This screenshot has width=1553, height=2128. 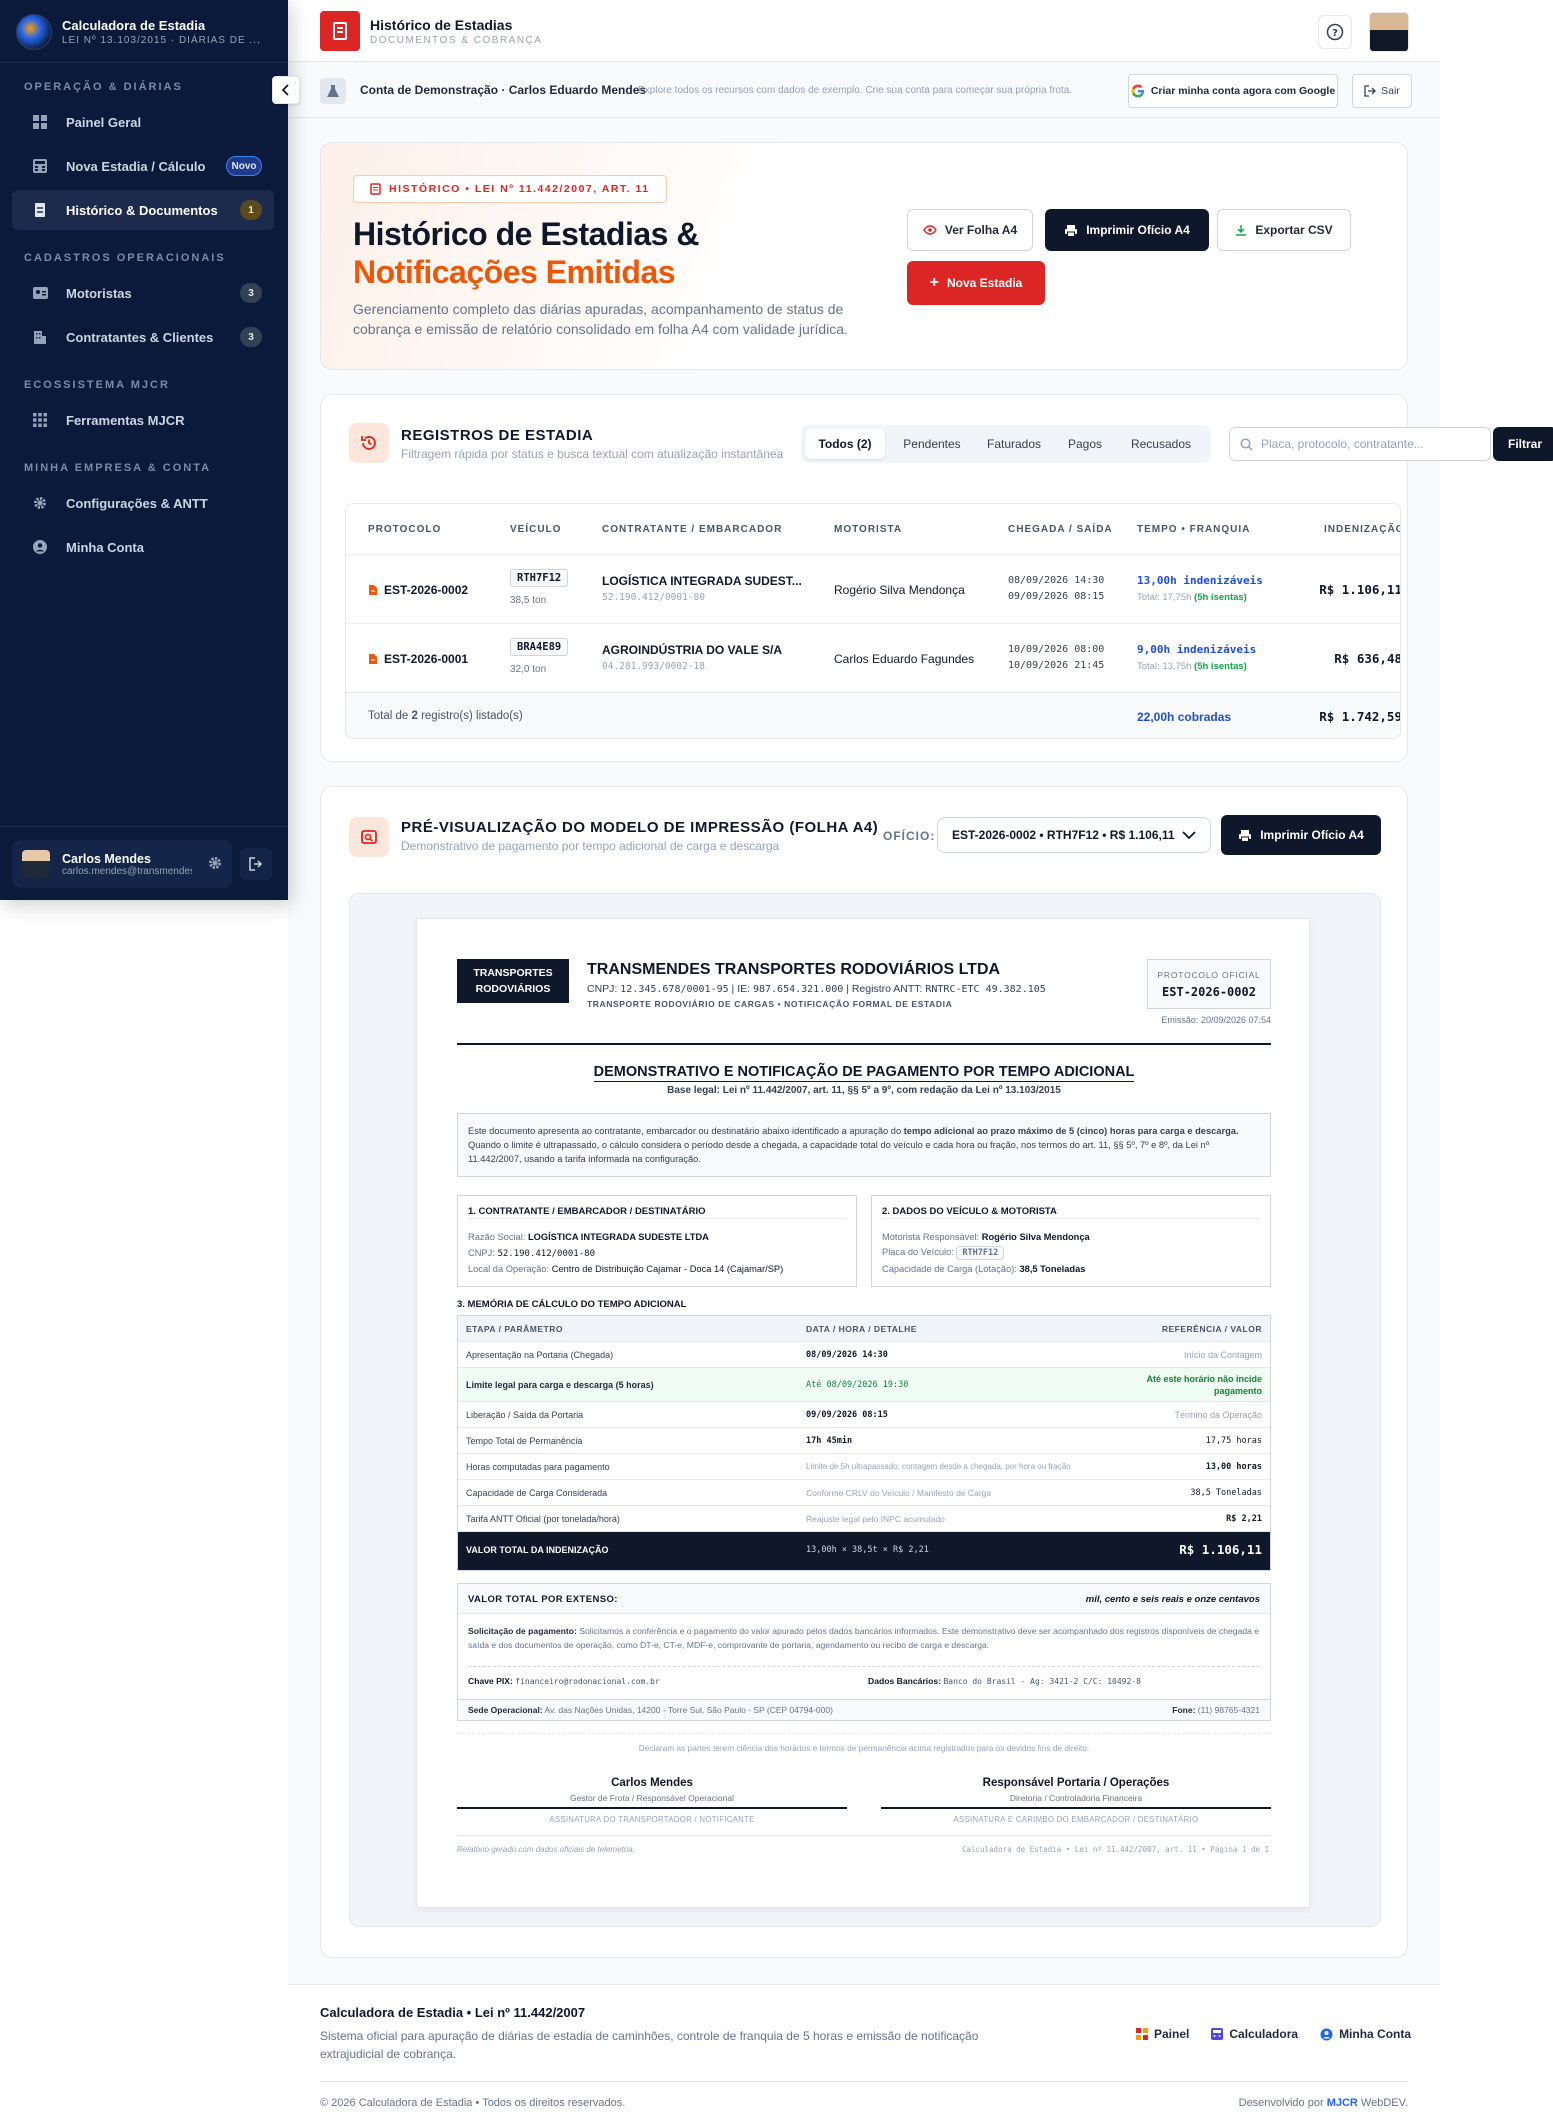 I want to click on sidebar-item-label: Painel Geral, so click(x=104, y=122).